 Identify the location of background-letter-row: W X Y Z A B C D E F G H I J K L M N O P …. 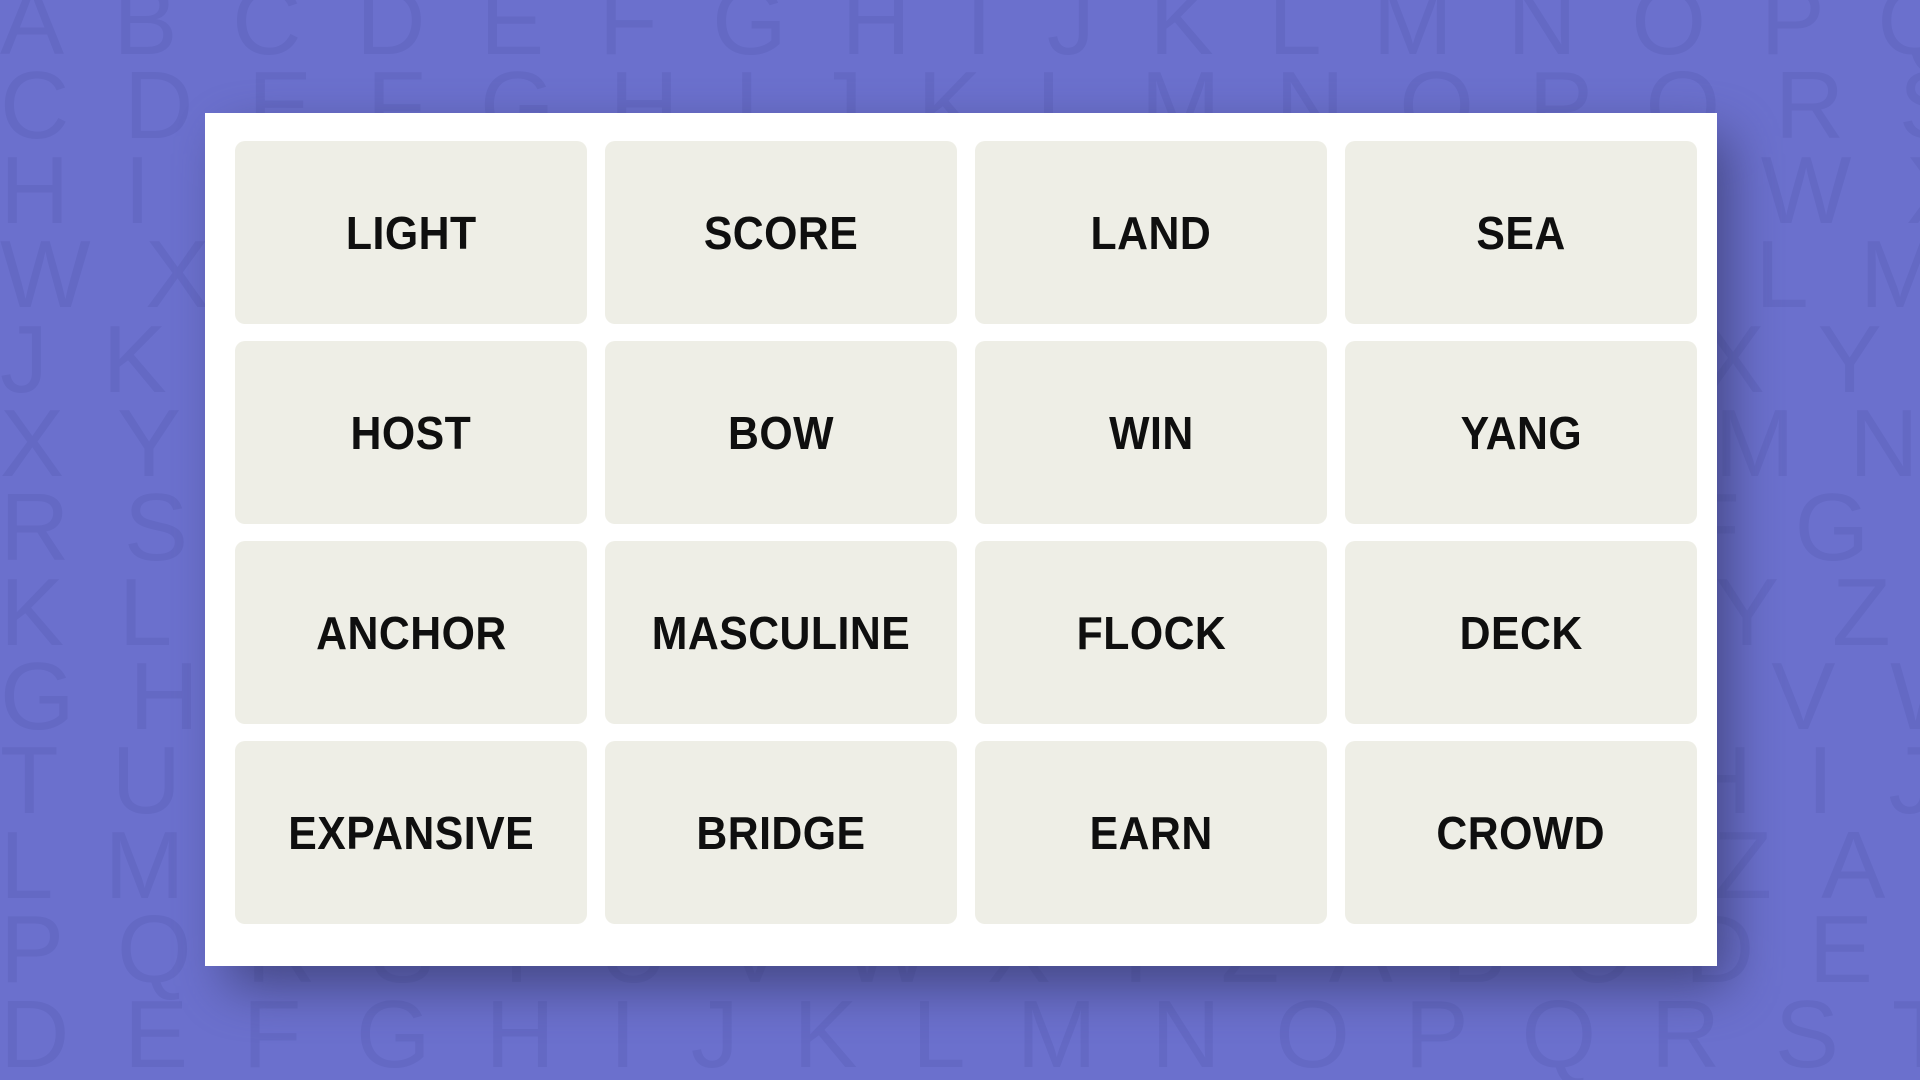
(960, 1075).